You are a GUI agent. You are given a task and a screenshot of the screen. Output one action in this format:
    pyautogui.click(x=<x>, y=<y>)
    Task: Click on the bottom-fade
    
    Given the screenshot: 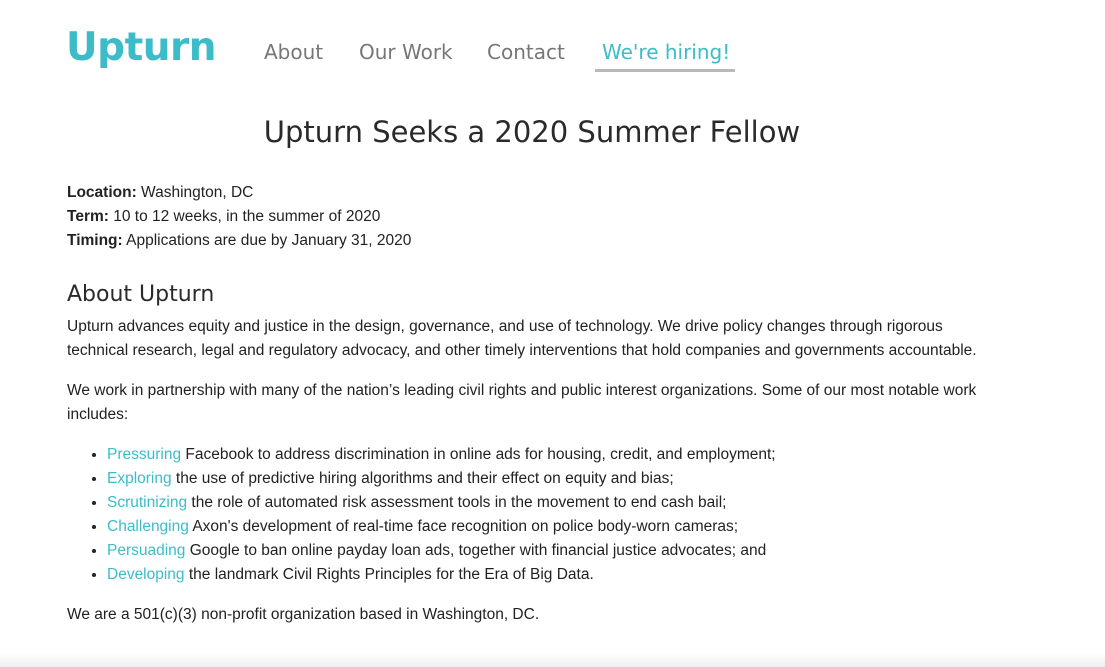 What is the action you would take?
    pyautogui.click(x=552, y=660)
    